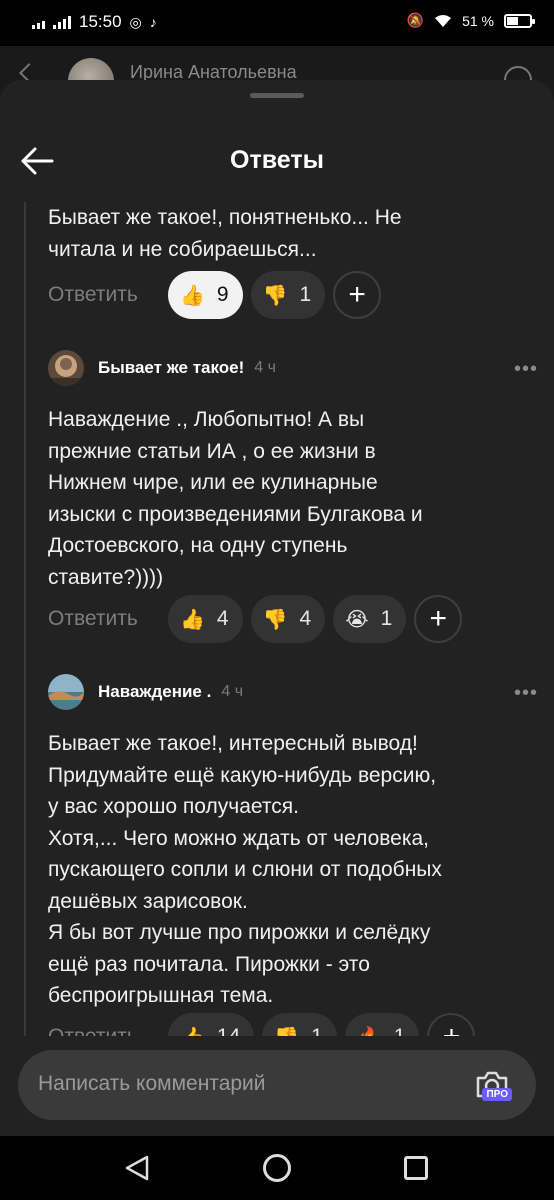 Image resolution: width=554 pixels, height=1200 pixels. What do you see at coordinates (100, 21) in the screenshot?
I see `clock: 15:50` at bounding box center [100, 21].